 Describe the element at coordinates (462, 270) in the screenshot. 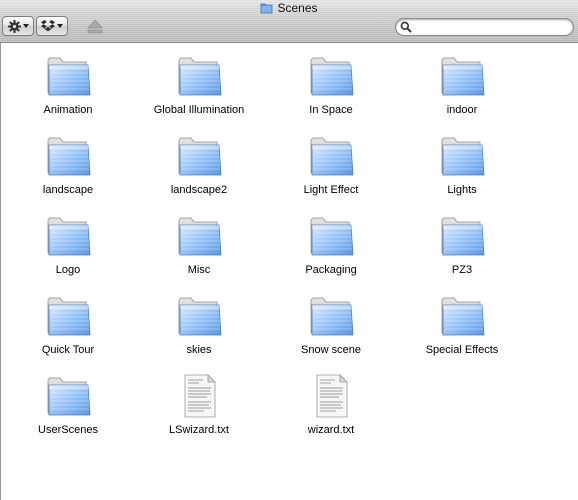

I see `item-label: PZ3` at that location.